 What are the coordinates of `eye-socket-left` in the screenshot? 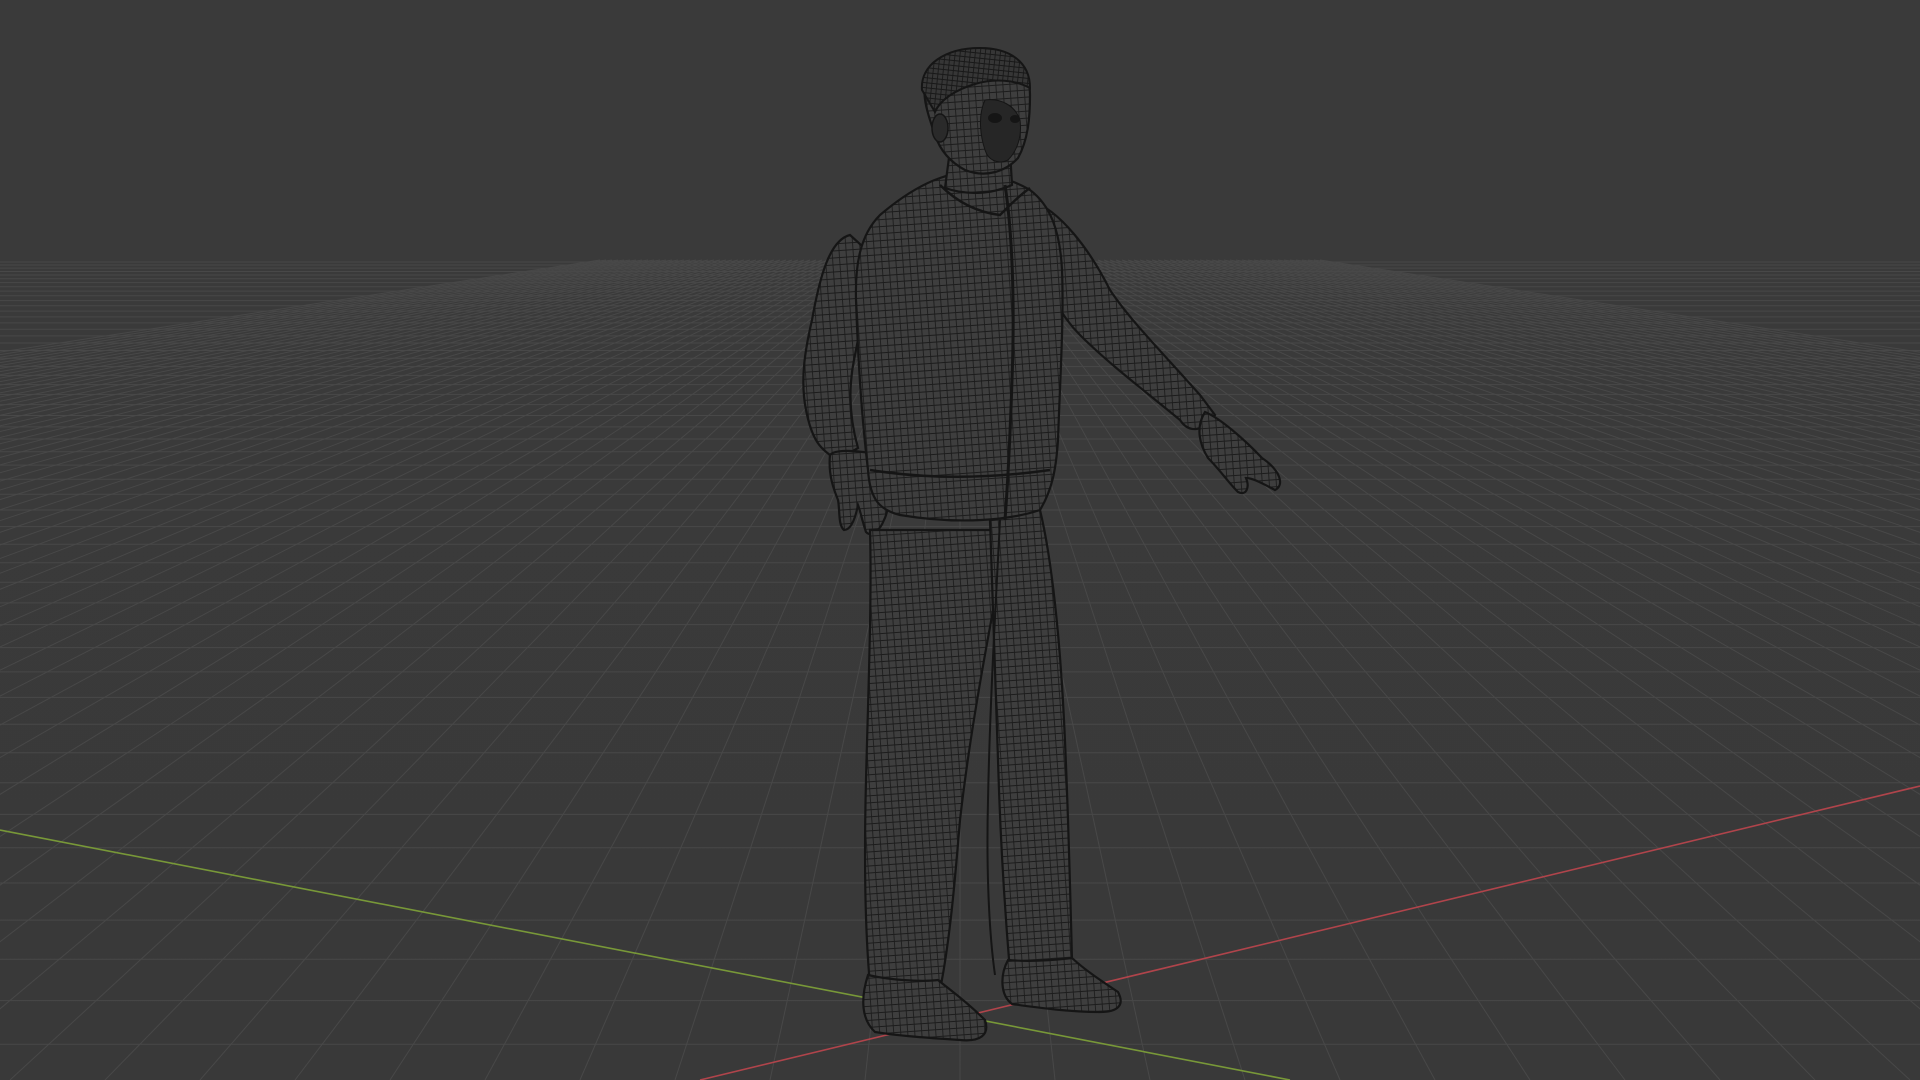 It's located at (995, 118).